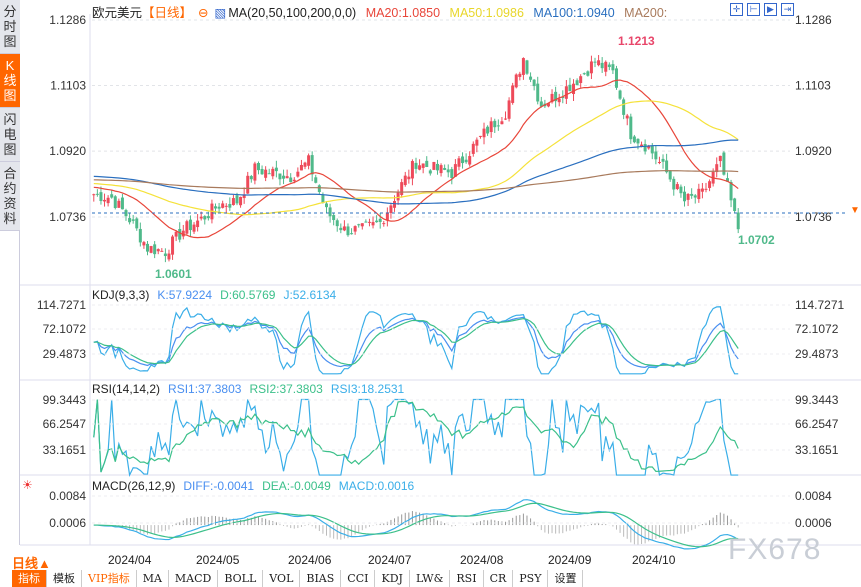 The image size is (861, 587). Describe the element at coordinates (321, 578) in the screenshot. I see `tab-bias: BIAS` at that location.